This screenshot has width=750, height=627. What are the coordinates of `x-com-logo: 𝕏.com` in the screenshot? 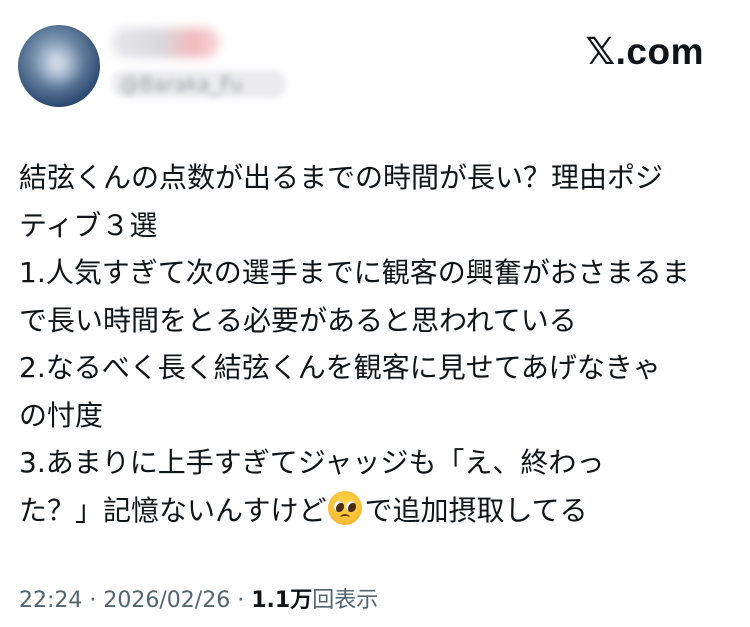 It's located at (644, 51).